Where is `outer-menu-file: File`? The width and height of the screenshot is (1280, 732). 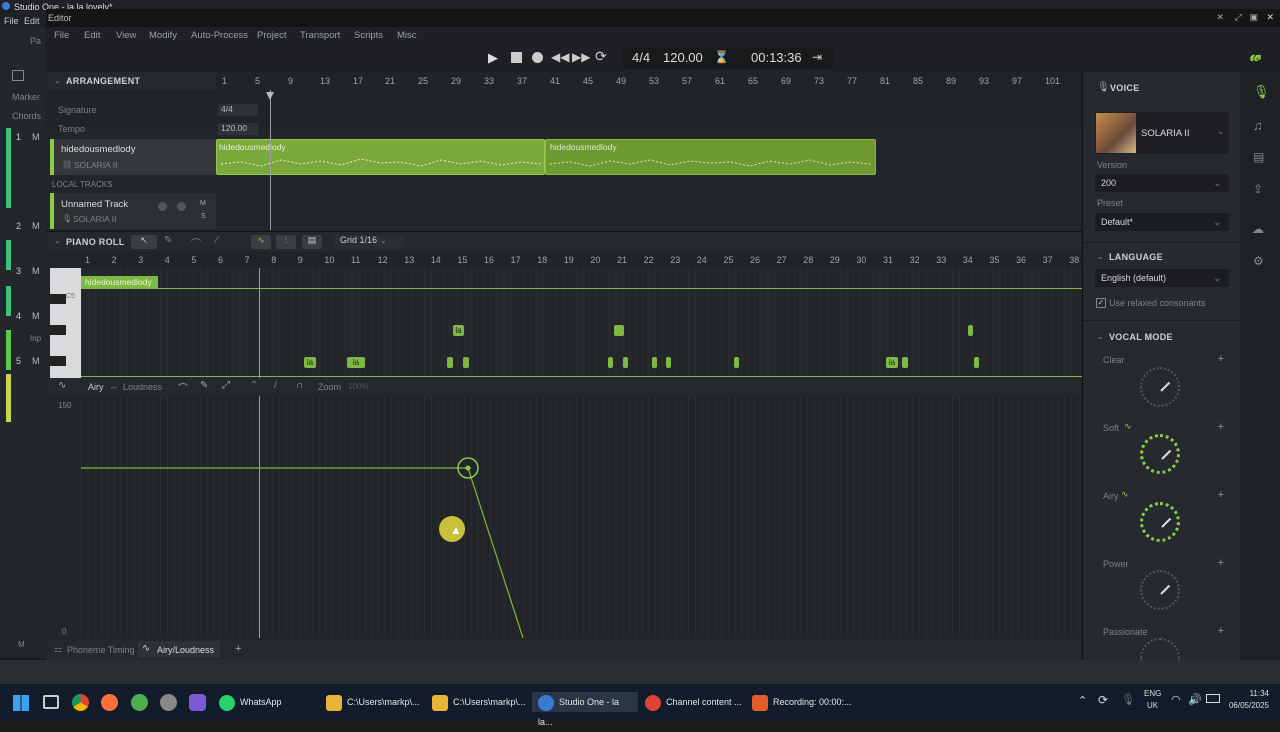
outer-menu-file: File is located at coordinates (11, 21).